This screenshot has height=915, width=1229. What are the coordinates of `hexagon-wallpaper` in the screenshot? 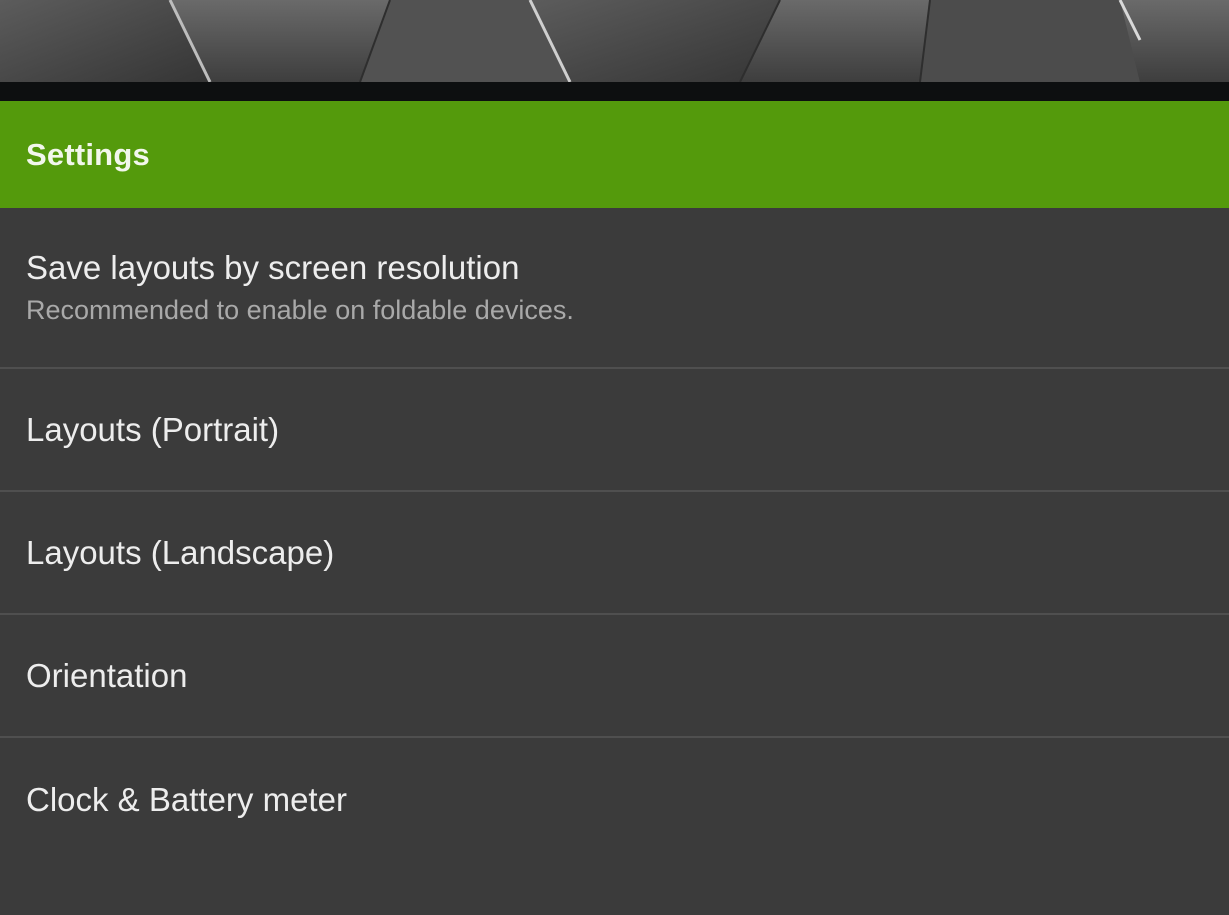 It's located at (614, 41).